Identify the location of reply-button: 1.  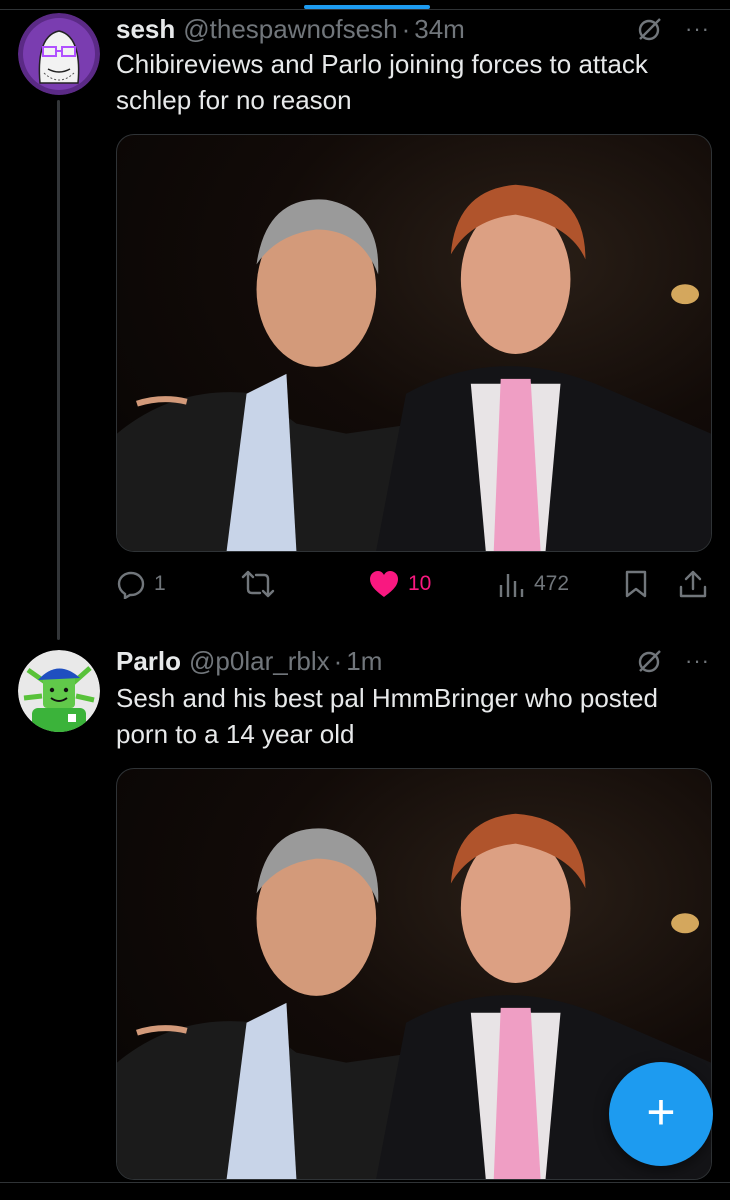
(141, 584).